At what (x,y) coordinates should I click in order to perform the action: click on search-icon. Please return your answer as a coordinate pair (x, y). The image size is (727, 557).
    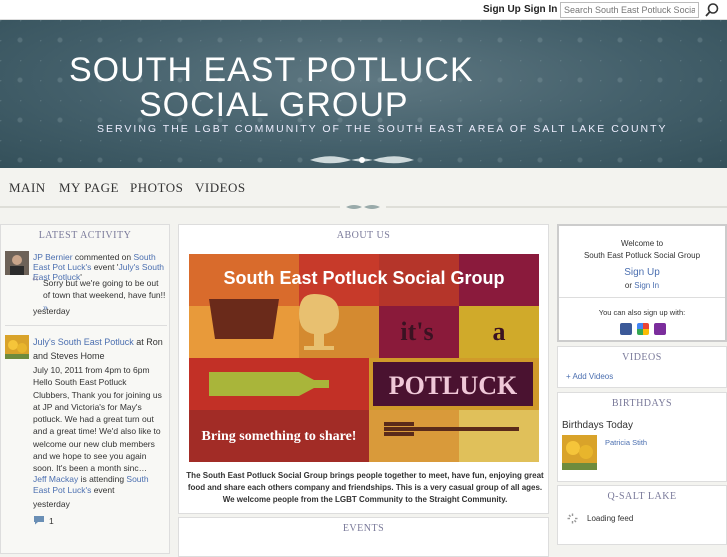
    Looking at the image, I should click on (712, 10).